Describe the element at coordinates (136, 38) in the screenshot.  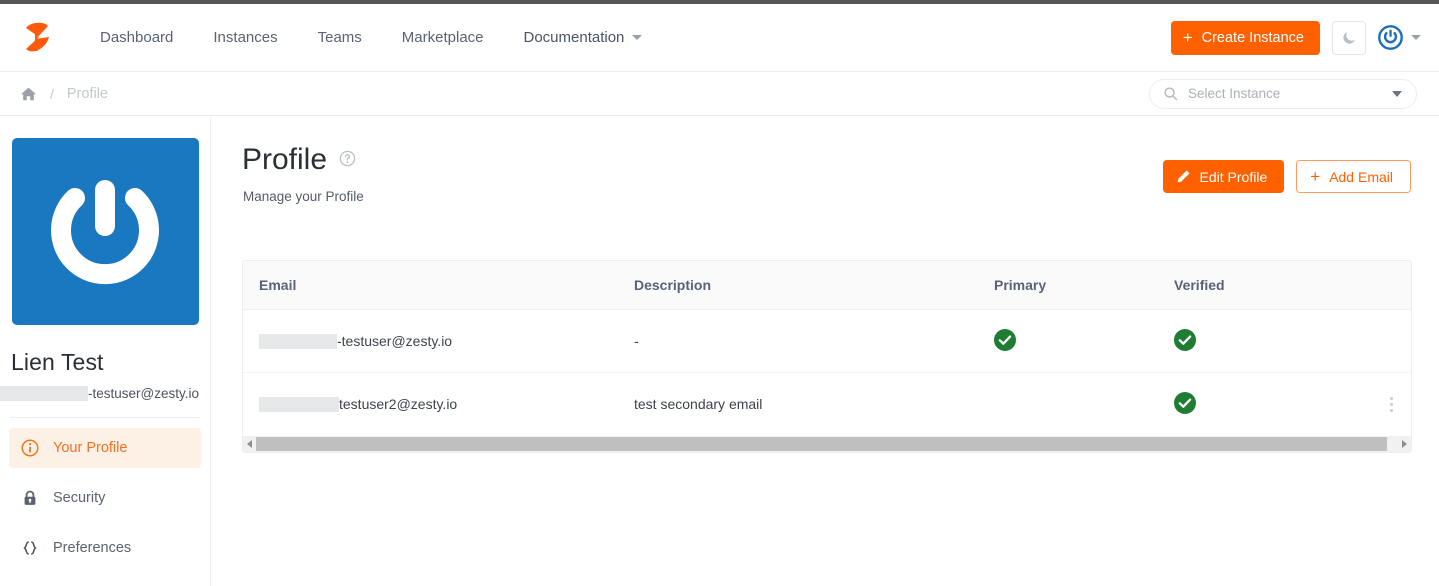
I see `nav-item-dashboard: Dashboard` at that location.